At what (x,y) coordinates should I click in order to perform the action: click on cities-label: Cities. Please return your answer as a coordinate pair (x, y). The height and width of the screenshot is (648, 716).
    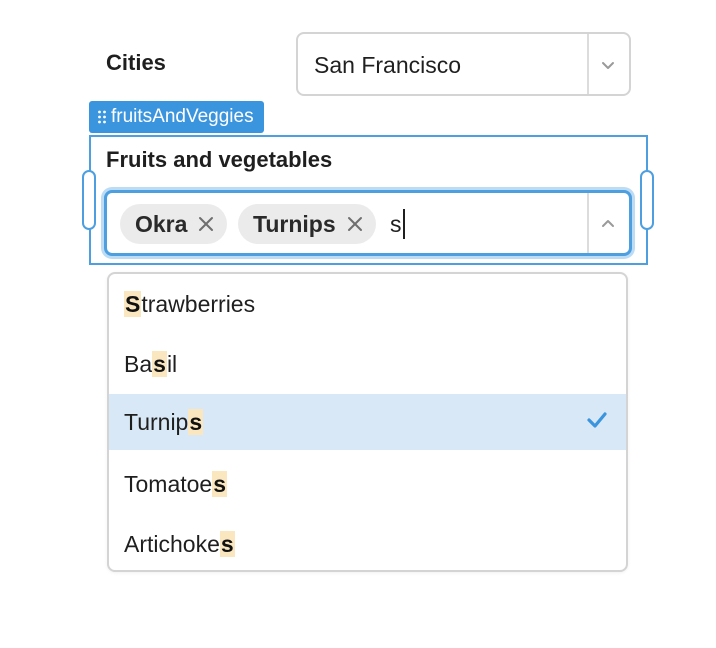
    Looking at the image, I should click on (136, 62).